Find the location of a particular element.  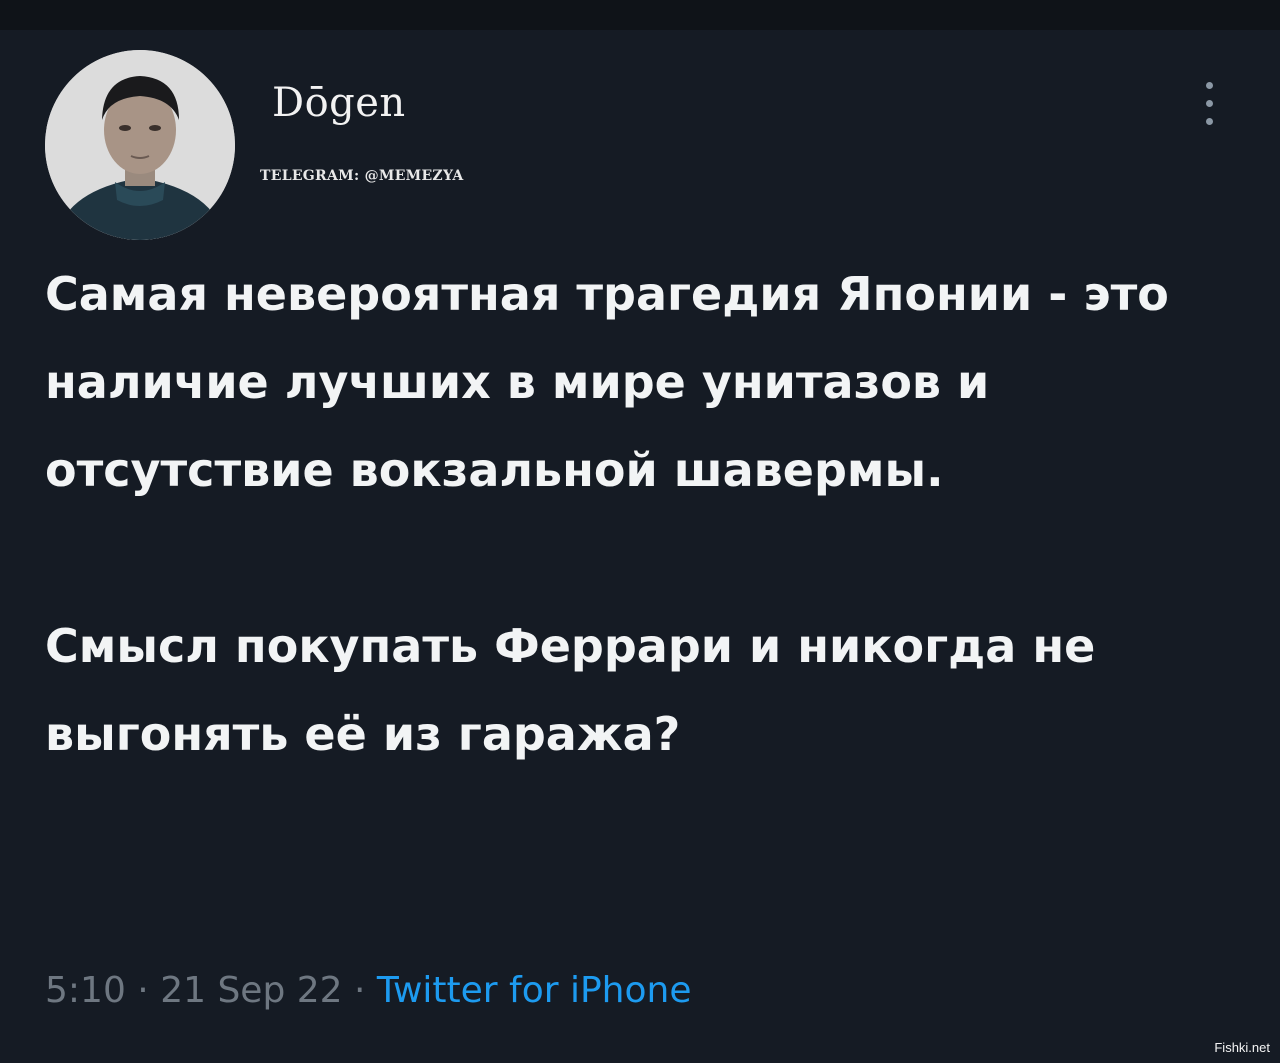

avatar is located at coordinates (140, 145).